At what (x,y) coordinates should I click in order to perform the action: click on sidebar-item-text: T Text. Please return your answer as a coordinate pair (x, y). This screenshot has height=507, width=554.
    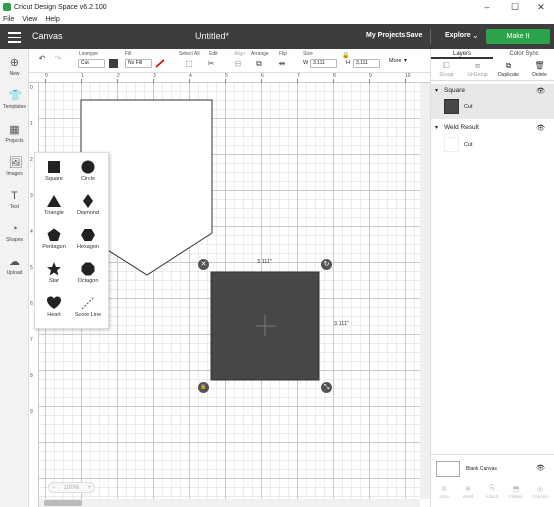
    Looking at the image, I should click on (14, 202).